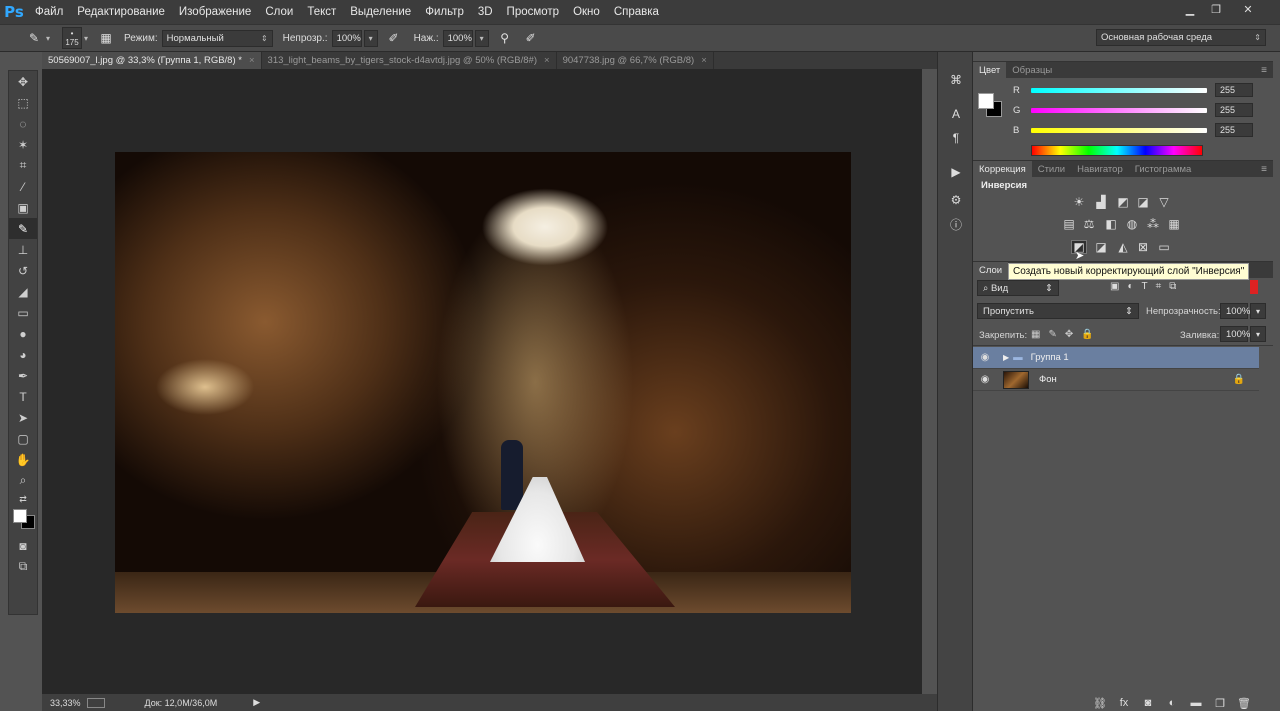 The width and height of the screenshot is (1280, 711). What do you see at coordinates (1159, 286) in the screenshot?
I see `filter-shape-icon: ⌗` at bounding box center [1159, 286].